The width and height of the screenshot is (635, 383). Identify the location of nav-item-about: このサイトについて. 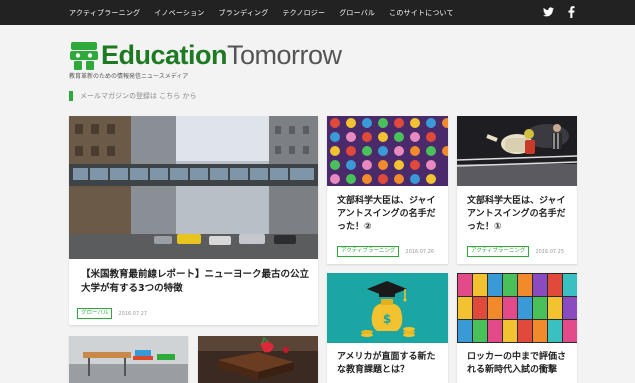
(421, 13).